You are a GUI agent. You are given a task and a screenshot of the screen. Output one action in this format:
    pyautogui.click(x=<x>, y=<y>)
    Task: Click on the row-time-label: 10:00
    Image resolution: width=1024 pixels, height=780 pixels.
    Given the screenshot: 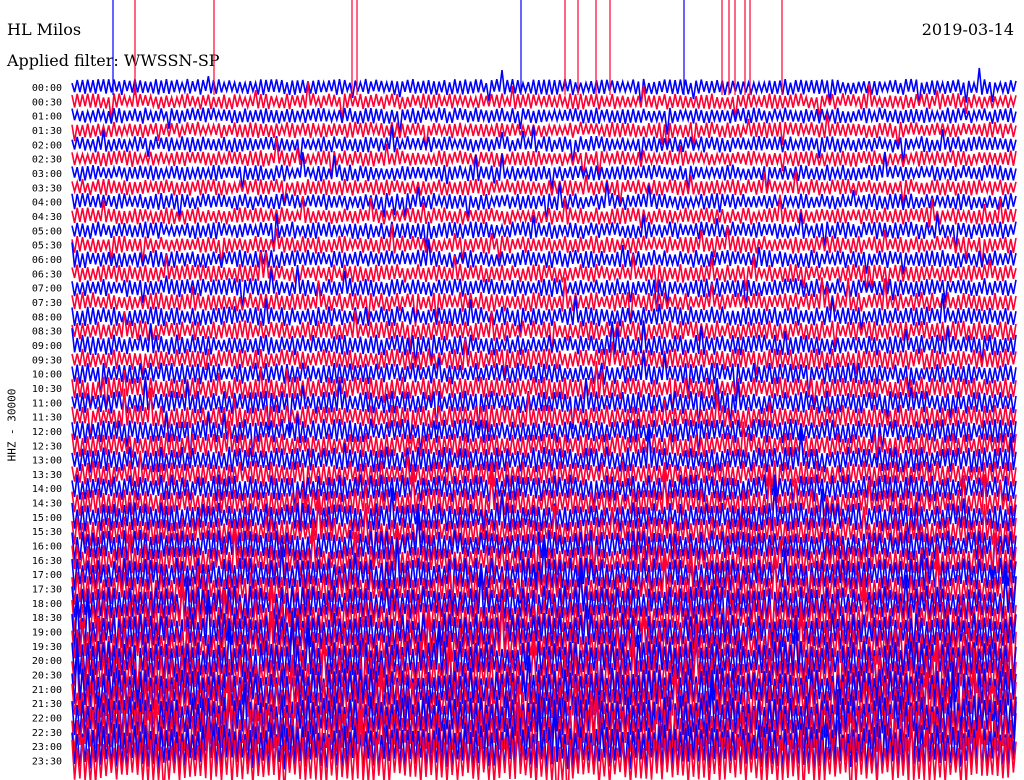 What is the action you would take?
    pyautogui.click(x=47, y=375)
    